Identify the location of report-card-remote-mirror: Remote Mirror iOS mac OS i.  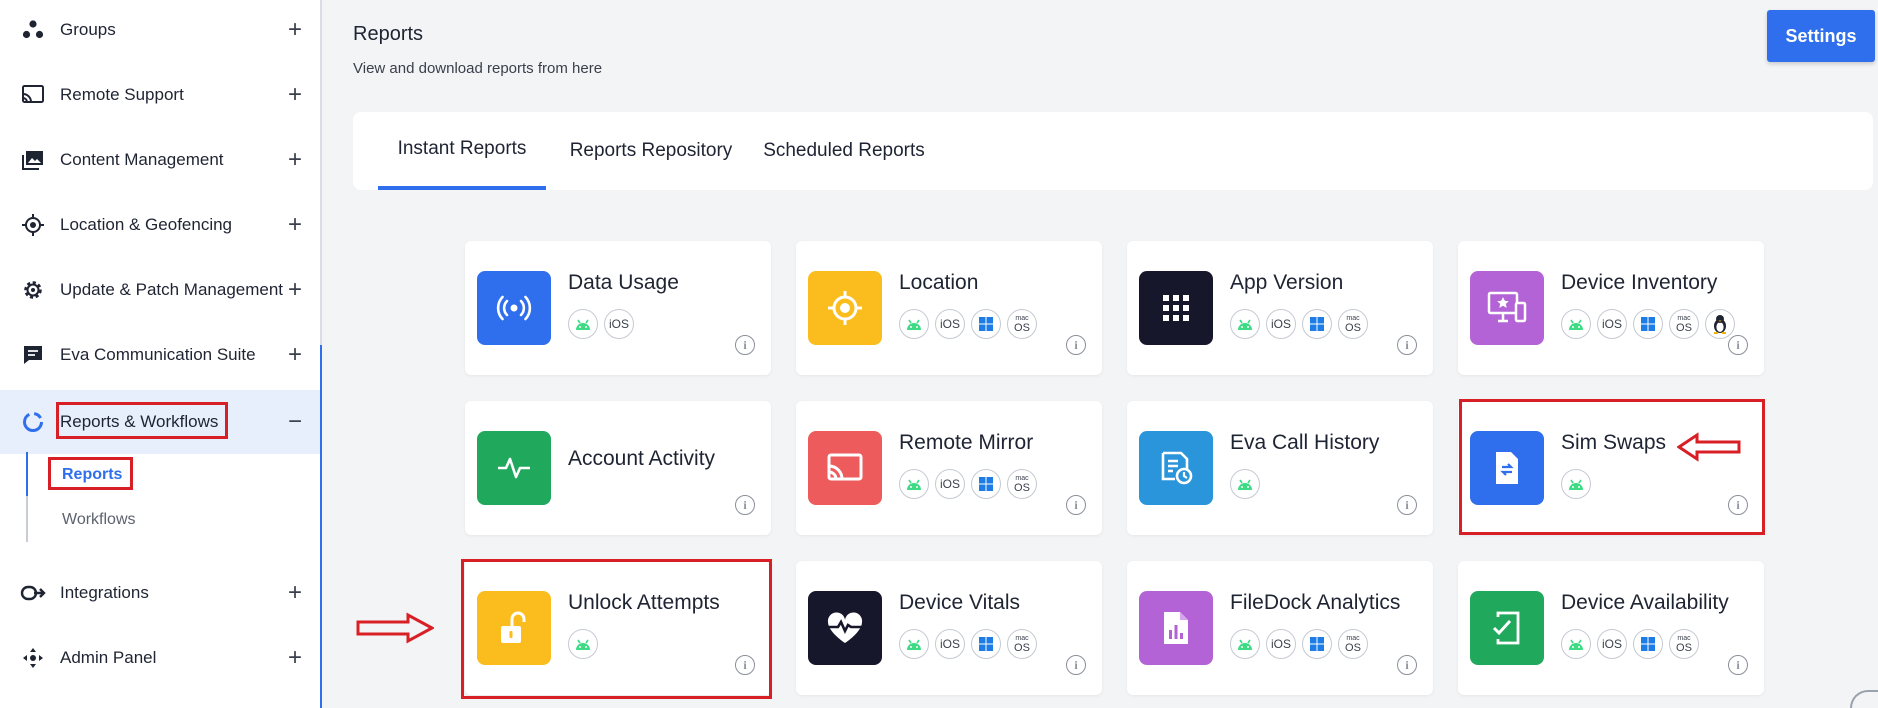
(949, 468).